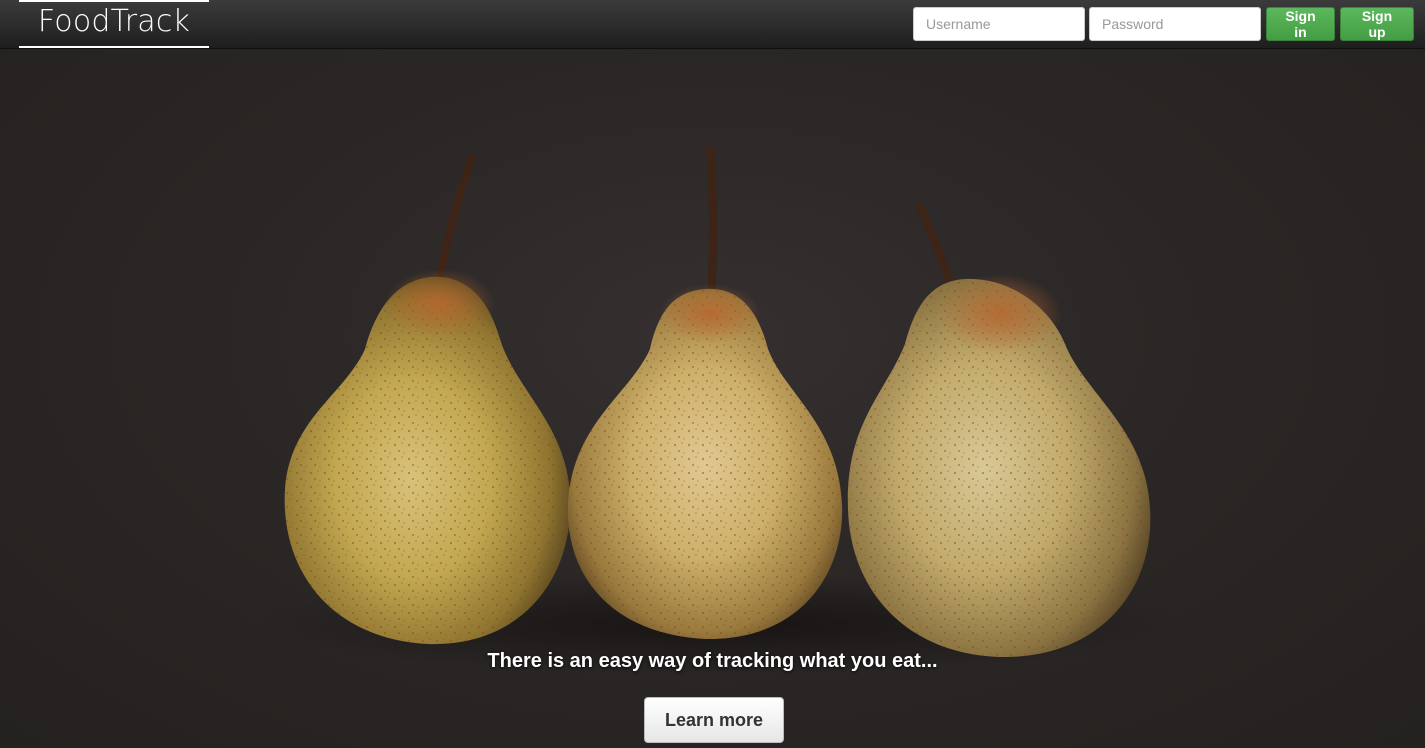 Image resolution: width=1425 pixels, height=748 pixels. I want to click on top-navbar: FoodTrack Sign in Sign up, so click(712, 24).